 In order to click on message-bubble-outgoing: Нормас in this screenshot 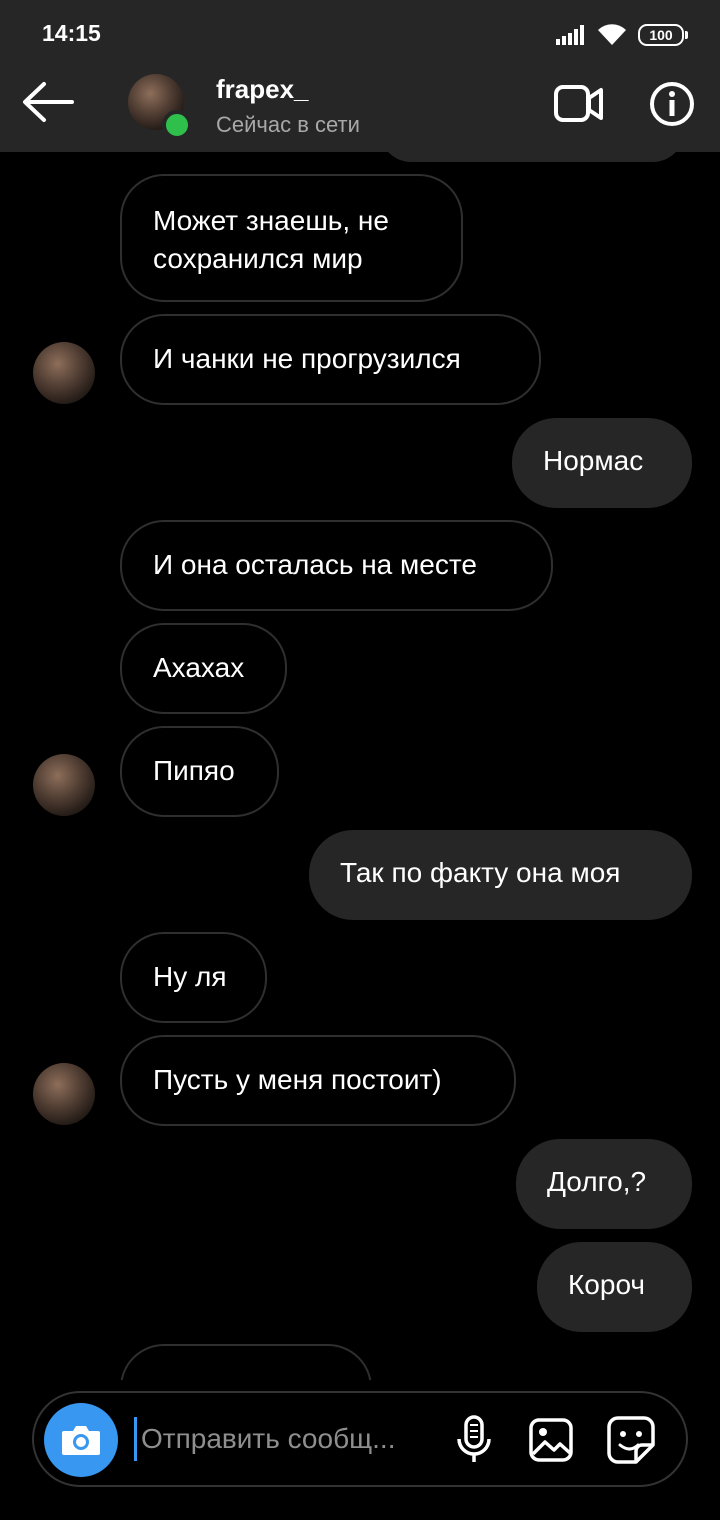, I will do `click(602, 463)`.